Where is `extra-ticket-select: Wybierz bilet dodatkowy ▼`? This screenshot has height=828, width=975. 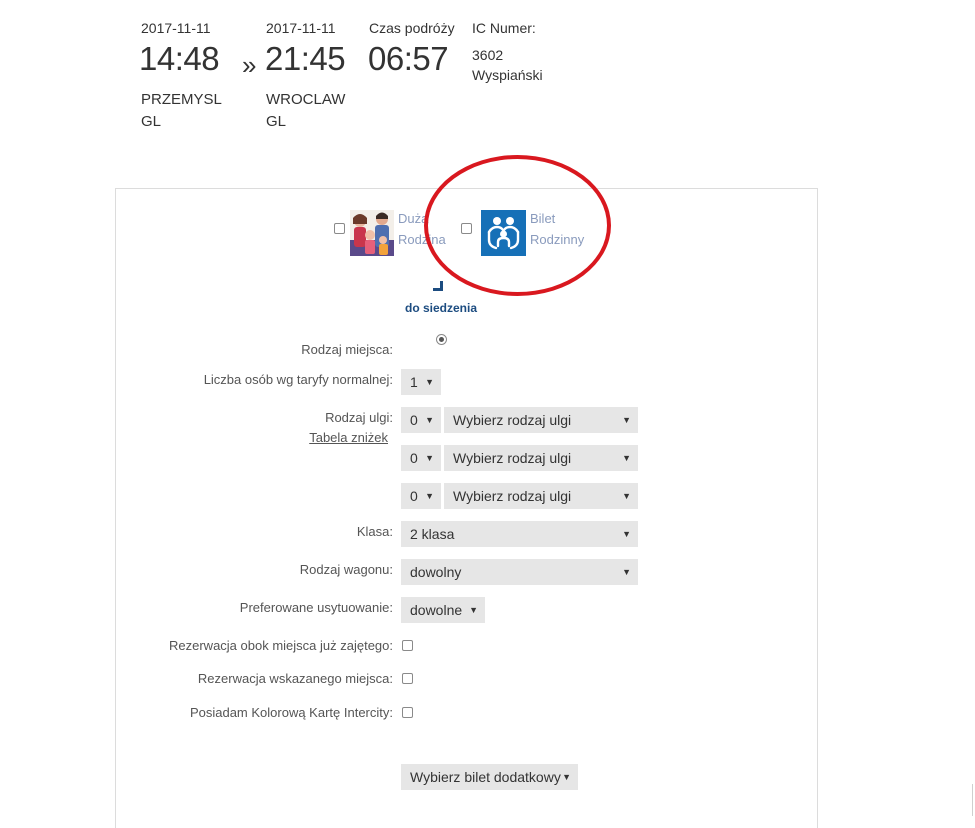
extra-ticket-select: Wybierz bilet dodatkowy ▼ is located at coordinates (489, 777).